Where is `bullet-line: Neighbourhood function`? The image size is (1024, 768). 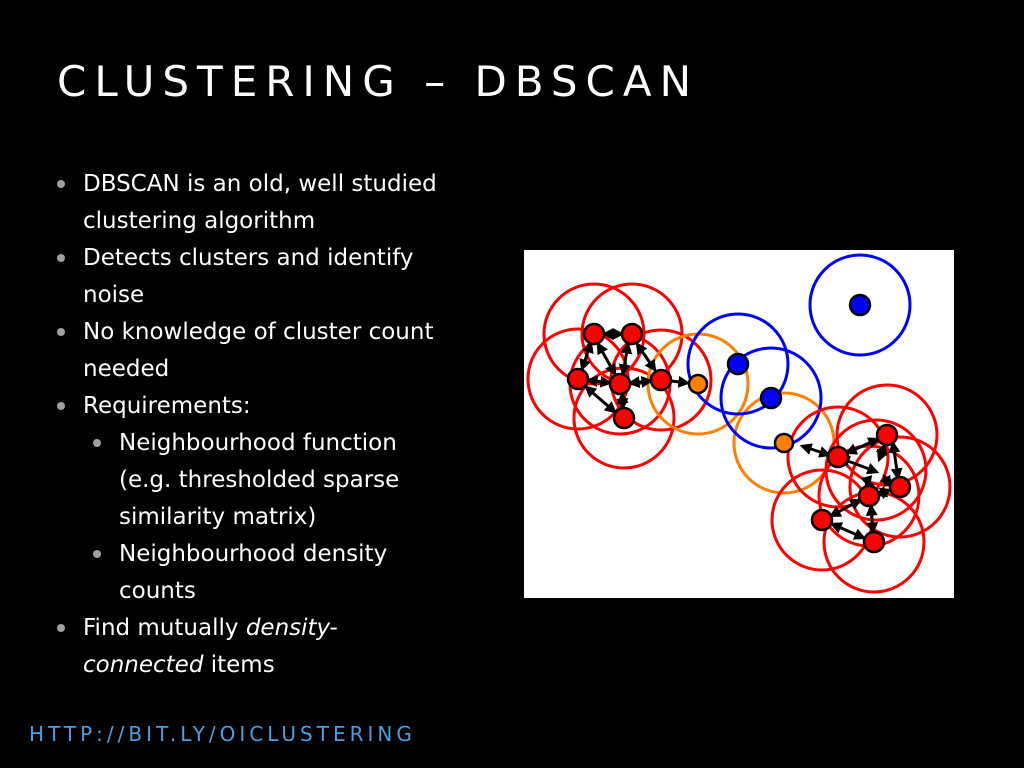 bullet-line: Neighbourhood function is located at coordinates (258, 443).